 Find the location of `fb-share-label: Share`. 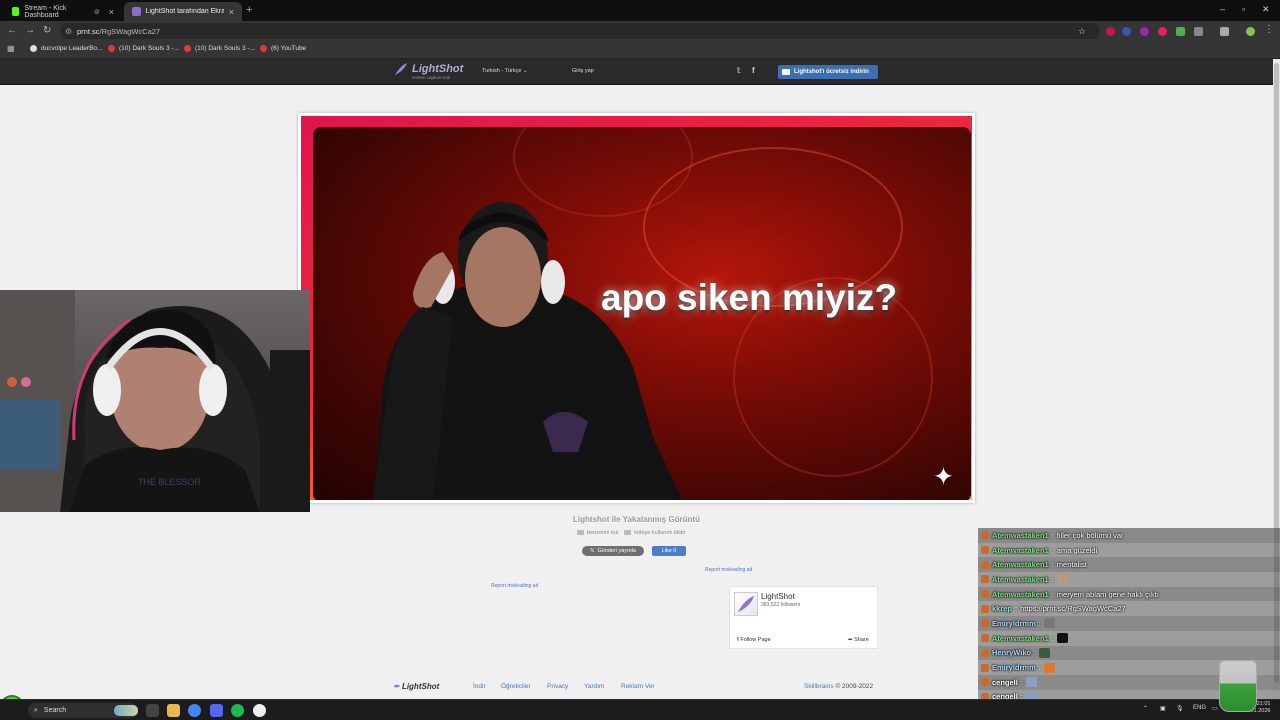

fb-share-label: Share is located at coordinates (861, 640).